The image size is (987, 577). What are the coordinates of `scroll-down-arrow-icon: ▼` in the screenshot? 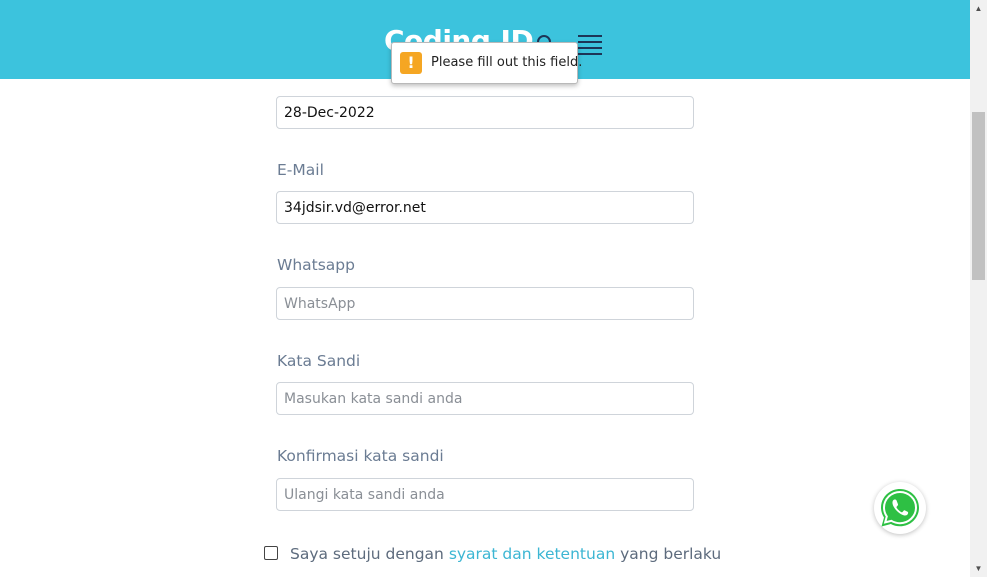 It's located at (978, 568).